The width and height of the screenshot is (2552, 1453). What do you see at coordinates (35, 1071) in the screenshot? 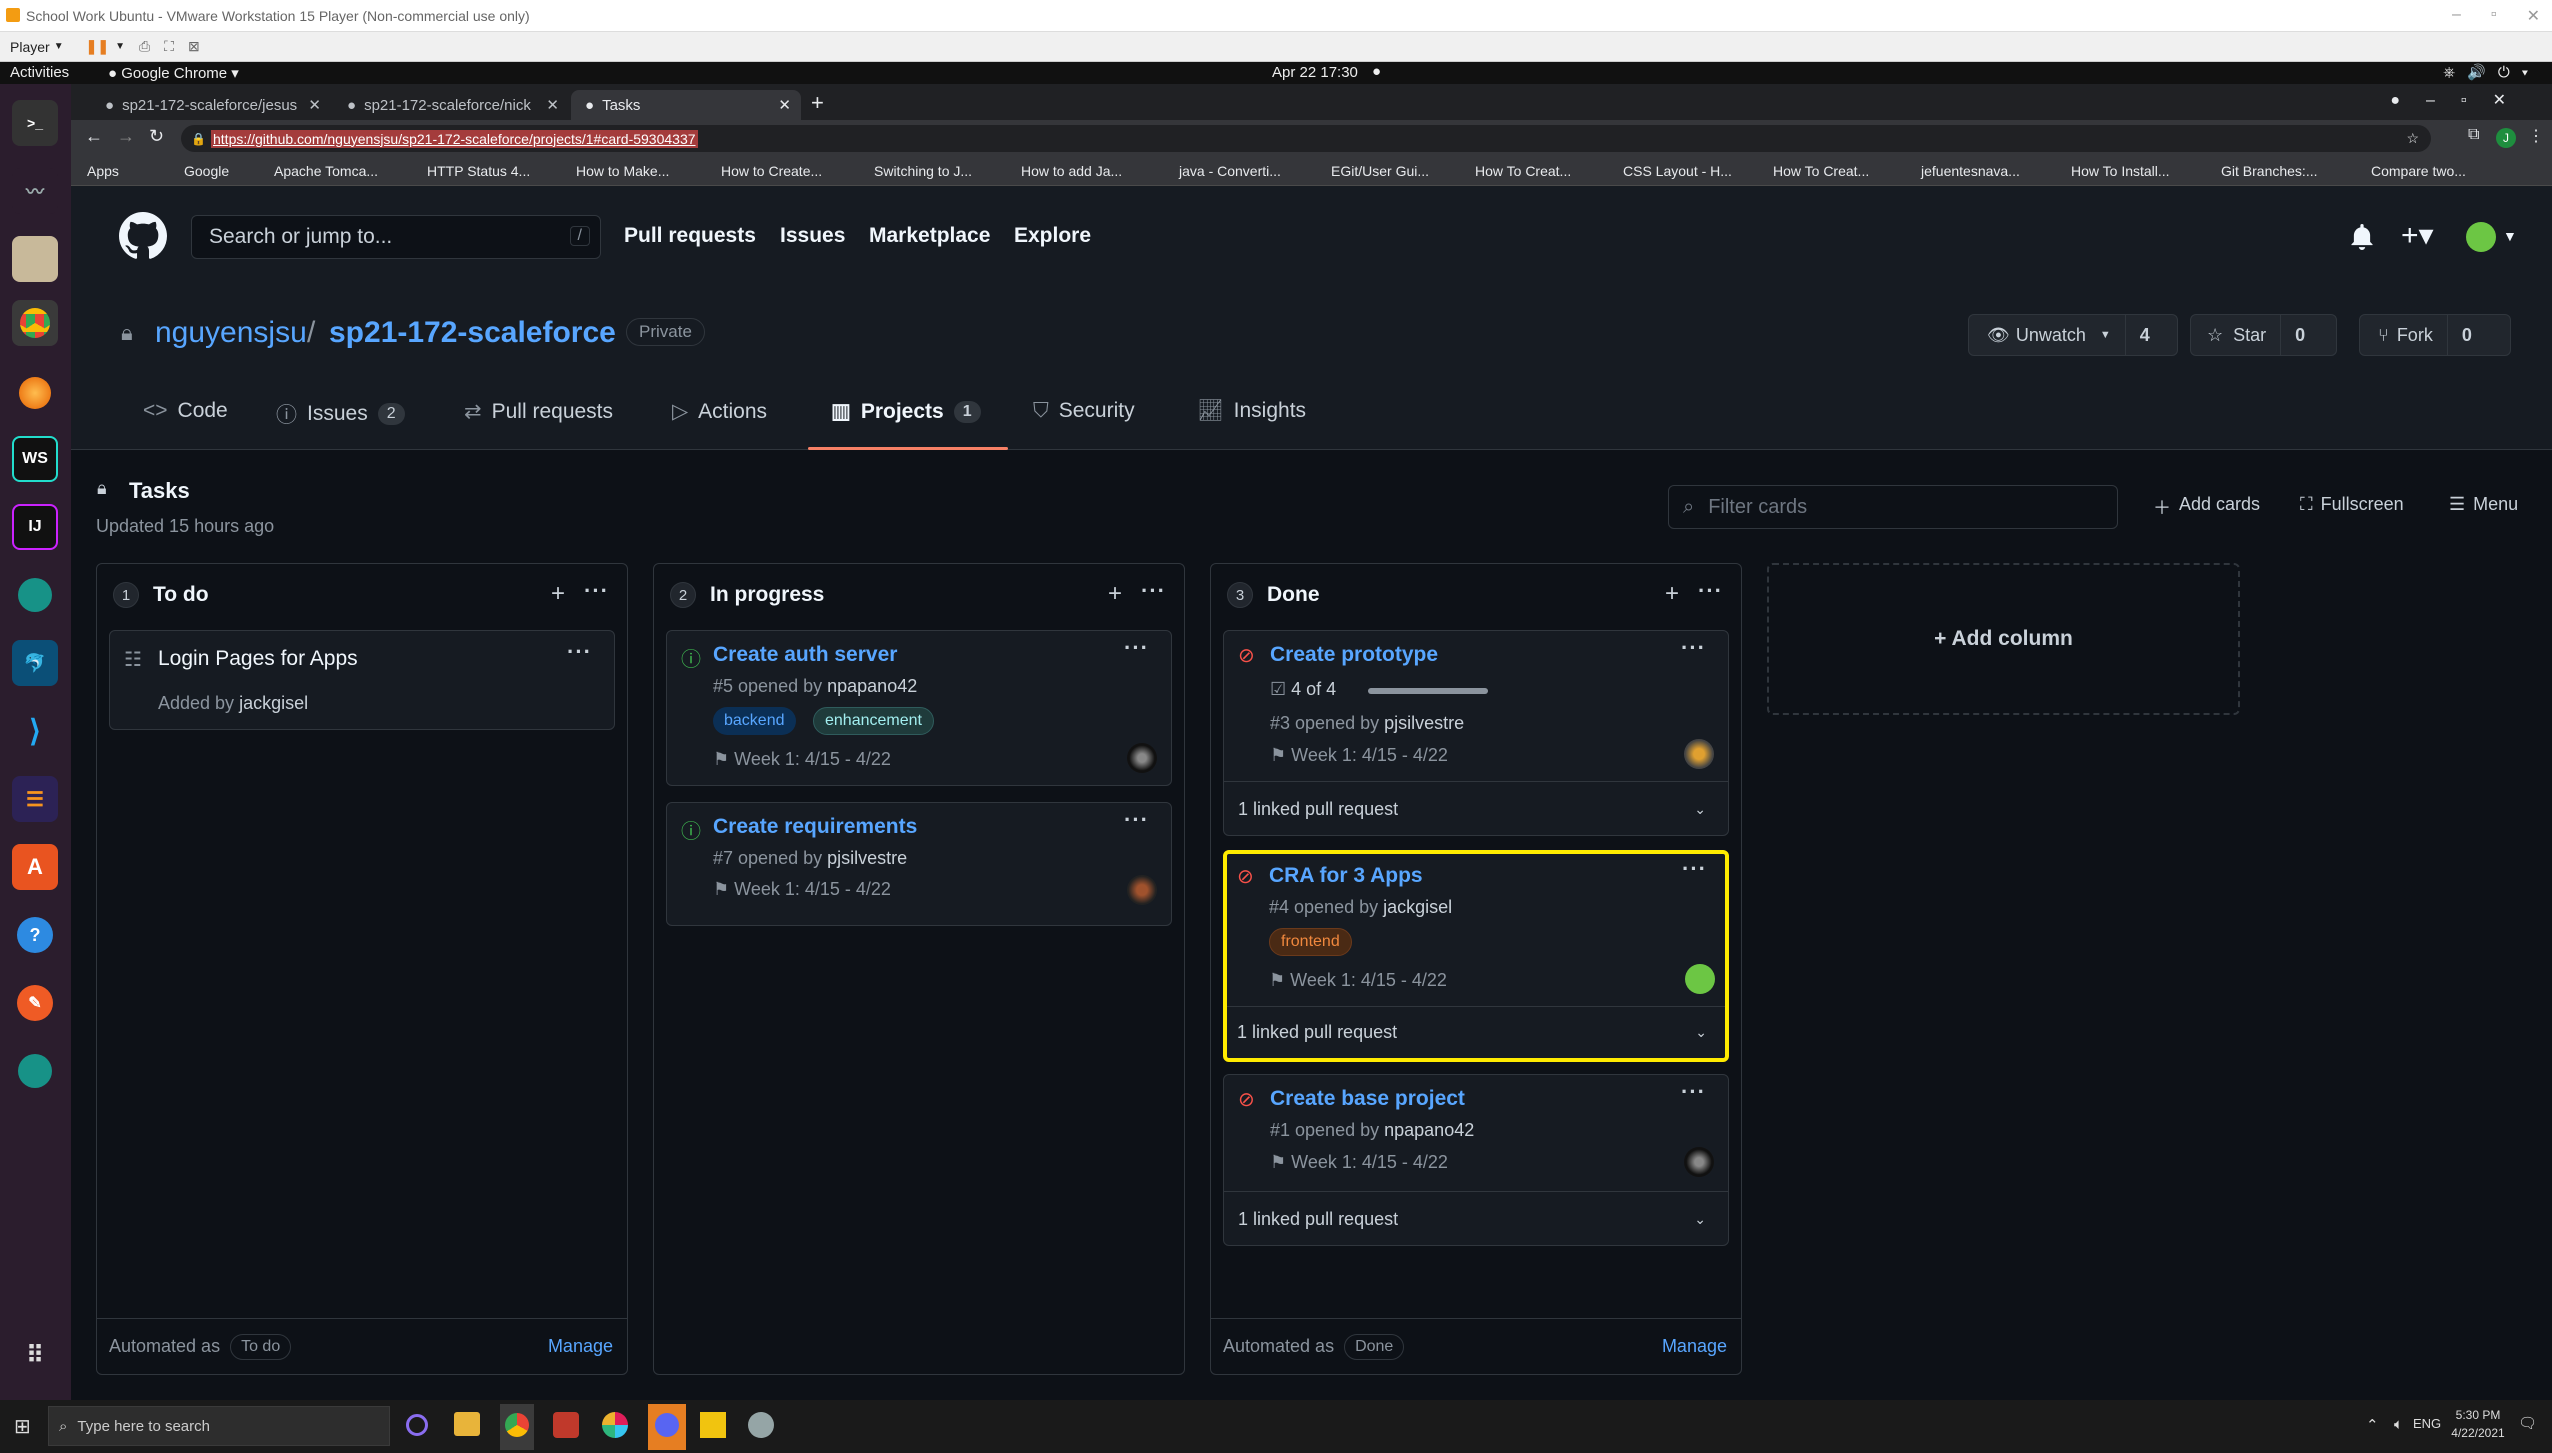
I see `gitkraken-2-icon` at bounding box center [35, 1071].